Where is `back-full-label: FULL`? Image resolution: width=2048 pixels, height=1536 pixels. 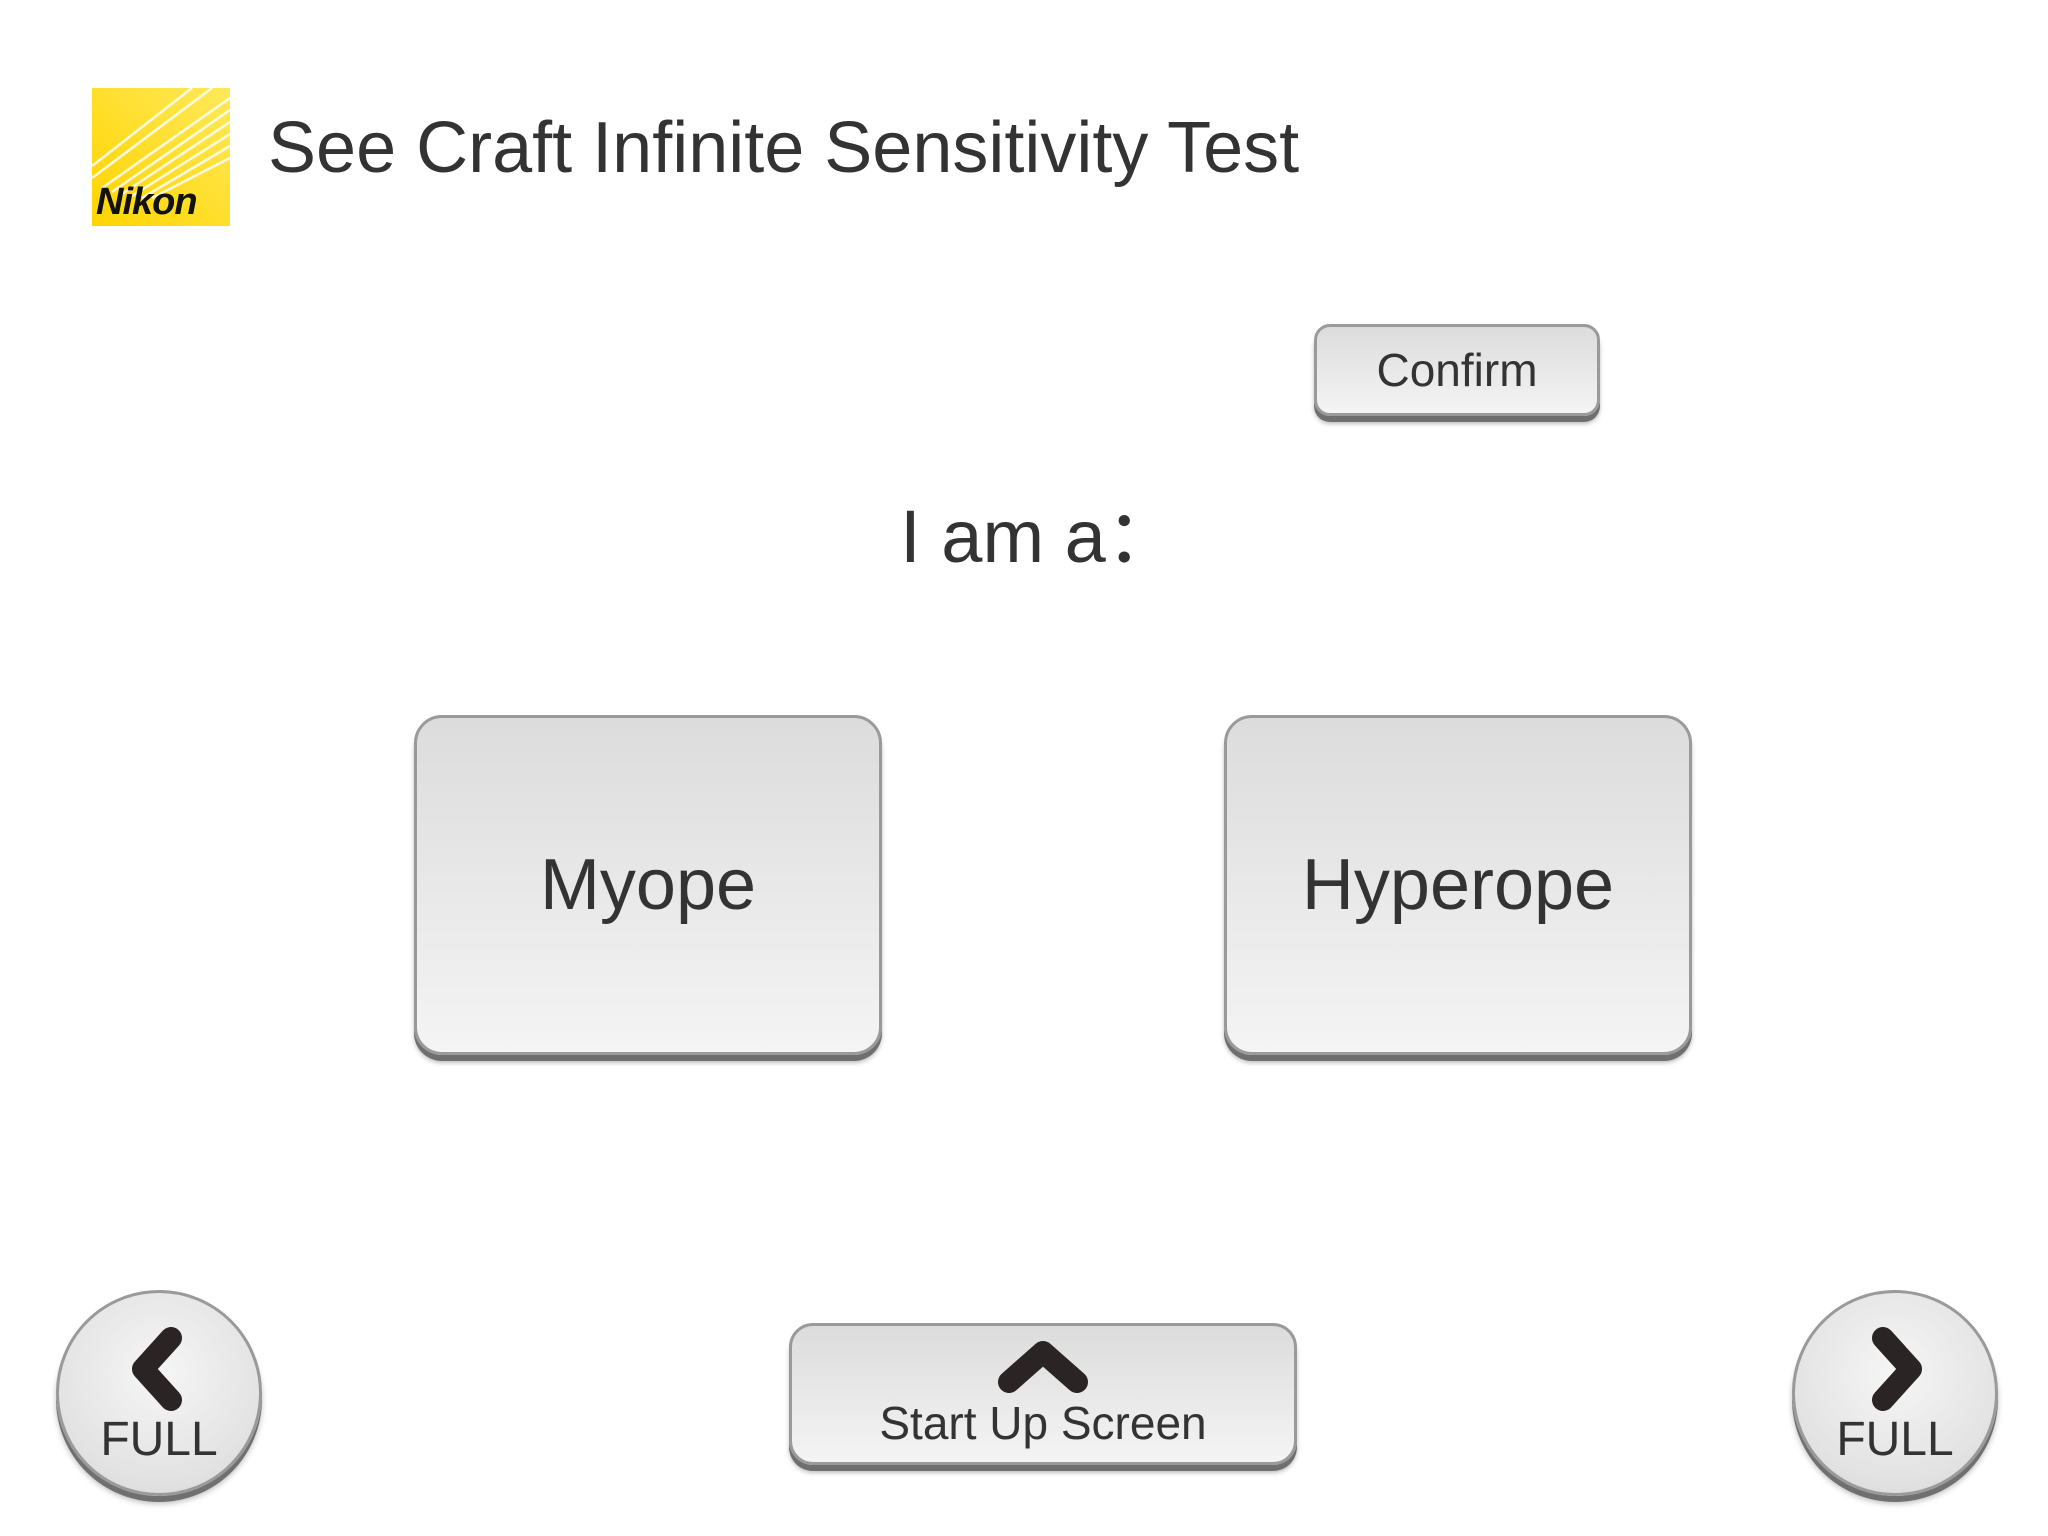 back-full-label: FULL is located at coordinates (159, 1439).